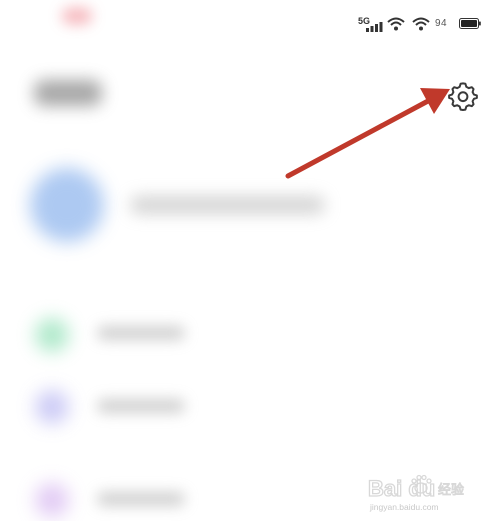 The width and height of the screenshot is (485, 521). I want to click on settings-button, so click(463, 96).